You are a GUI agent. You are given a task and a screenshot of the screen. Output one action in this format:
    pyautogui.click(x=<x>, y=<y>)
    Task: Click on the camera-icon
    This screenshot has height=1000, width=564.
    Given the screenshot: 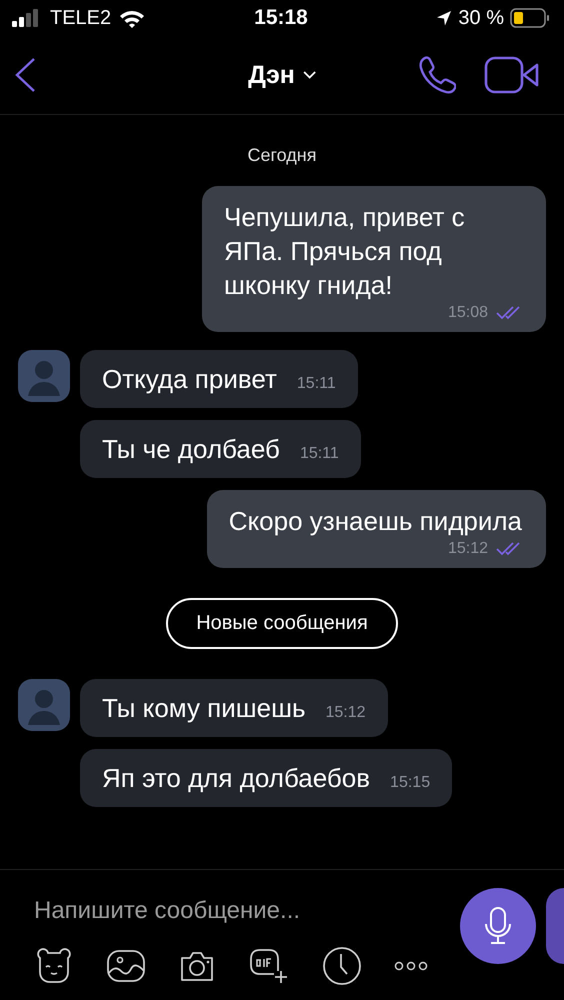 What is the action you would take?
    pyautogui.click(x=197, y=966)
    